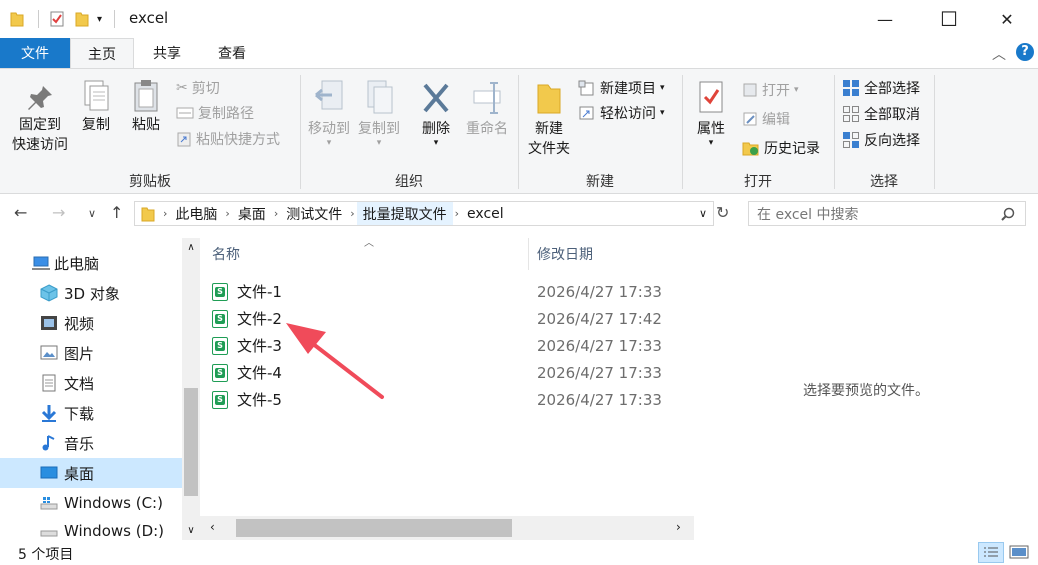  I want to click on paste-button: 粘贴, so click(146, 107).